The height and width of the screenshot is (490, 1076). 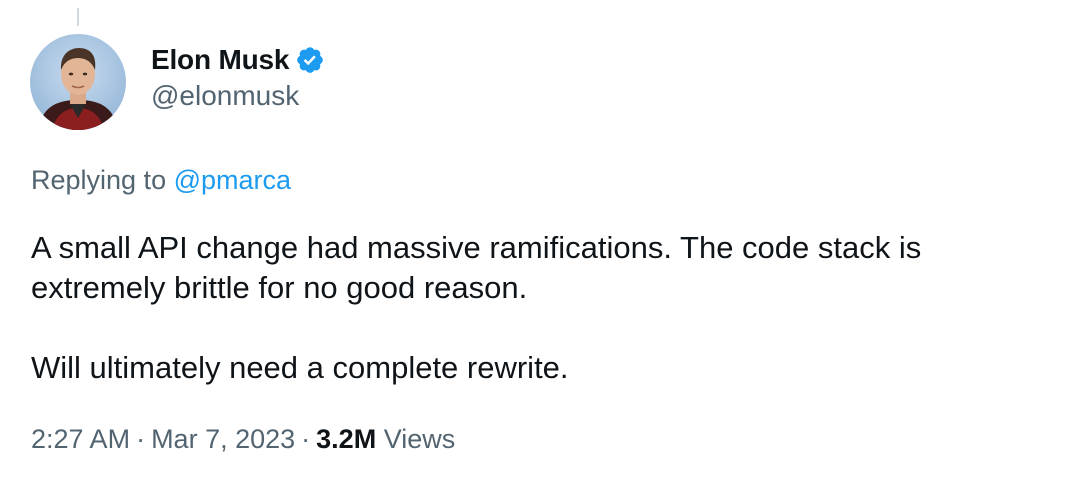 What do you see at coordinates (238, 96) in the screenshot?
I see `author-handle: @elonmusk` at bounding box center [238, 96].